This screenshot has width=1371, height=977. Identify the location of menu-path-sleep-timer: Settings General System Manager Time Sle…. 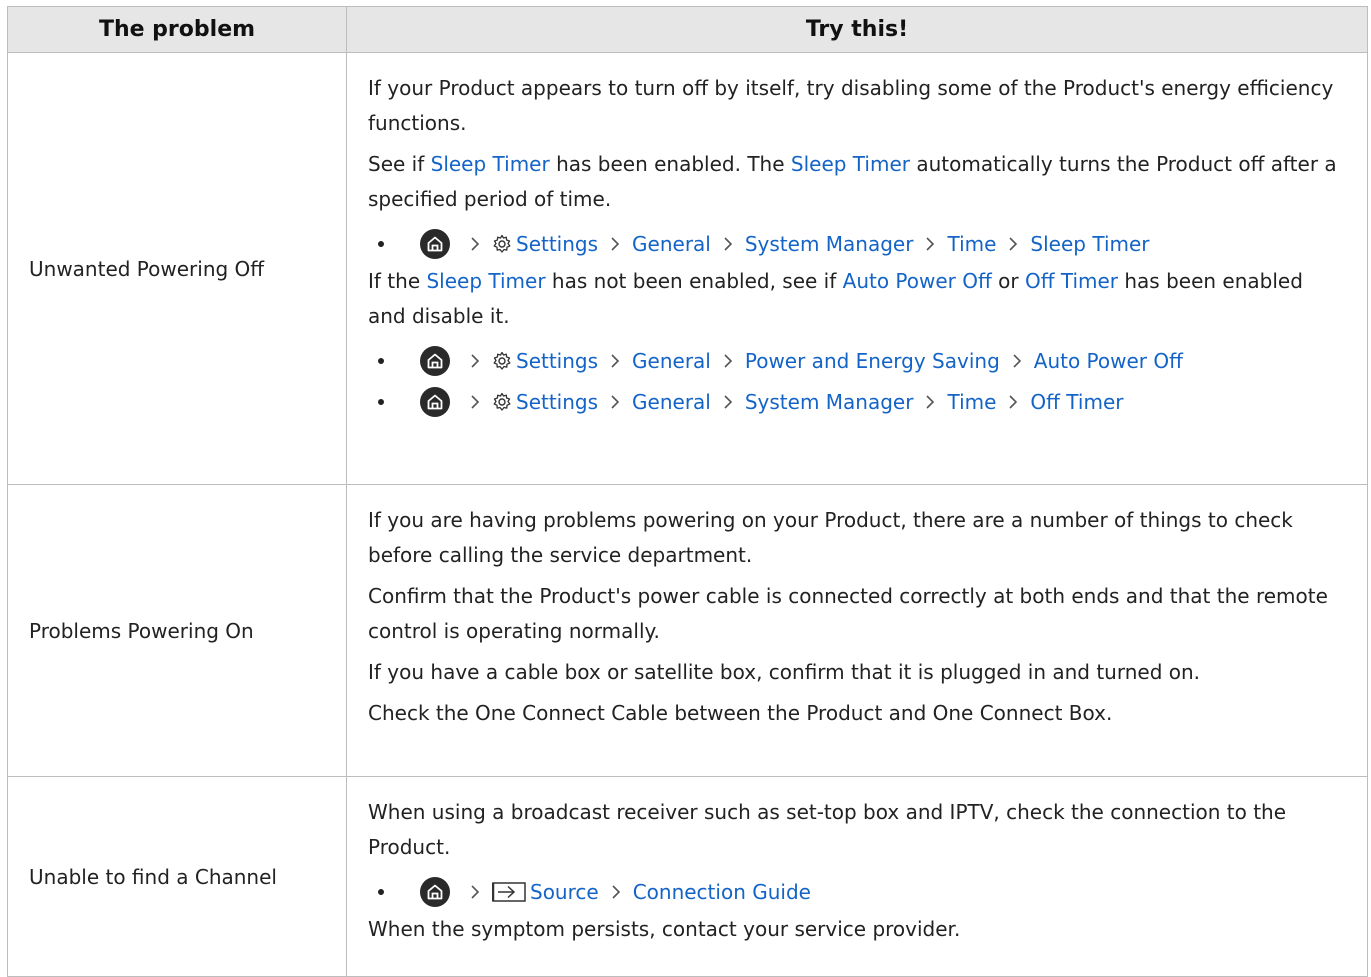
(856, 243).